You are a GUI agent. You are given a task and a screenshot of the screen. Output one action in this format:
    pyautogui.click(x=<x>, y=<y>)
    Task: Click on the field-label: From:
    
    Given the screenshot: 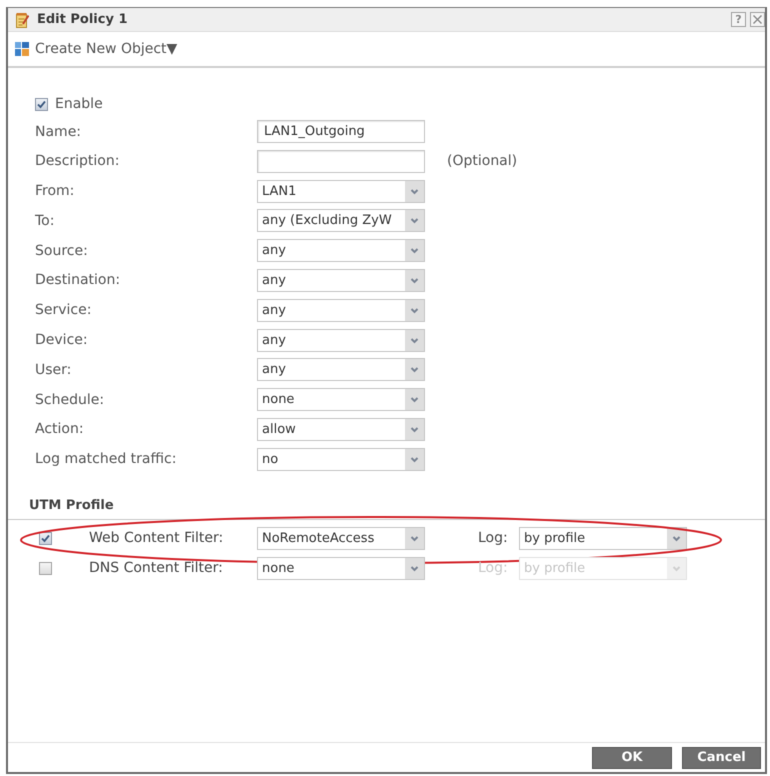 What is the action you would take?
    pyautogui.click(x=54, y=191)
    